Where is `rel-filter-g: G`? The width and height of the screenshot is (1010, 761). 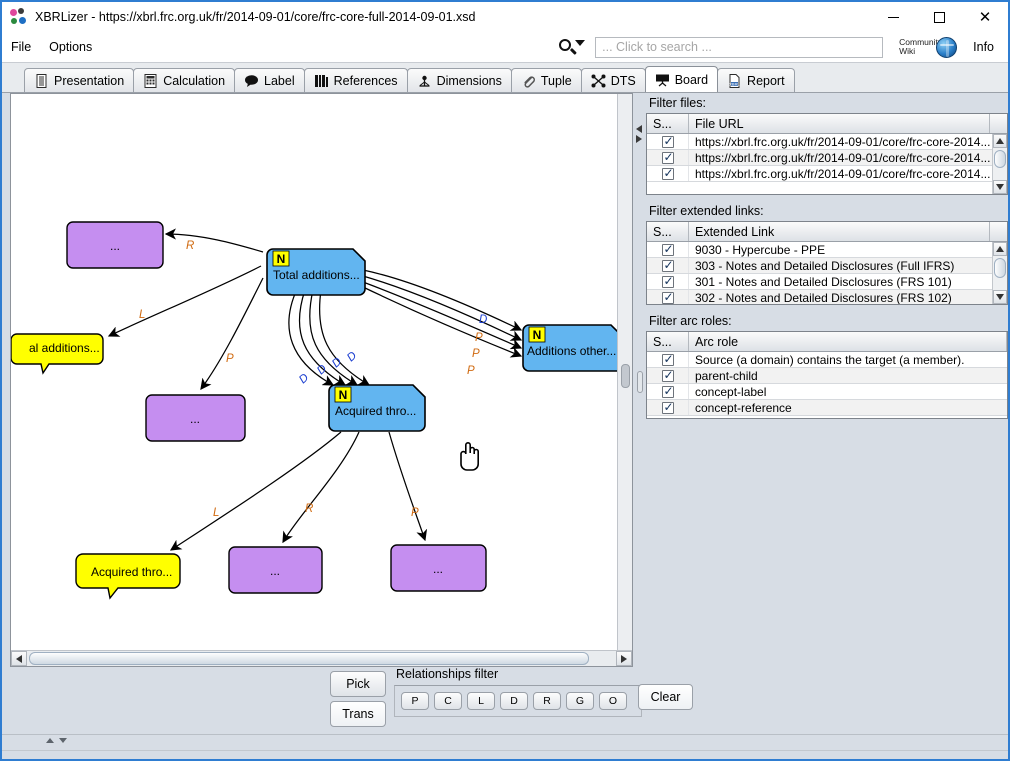
rel-filter-g: G is located at coordinates (580, 701).